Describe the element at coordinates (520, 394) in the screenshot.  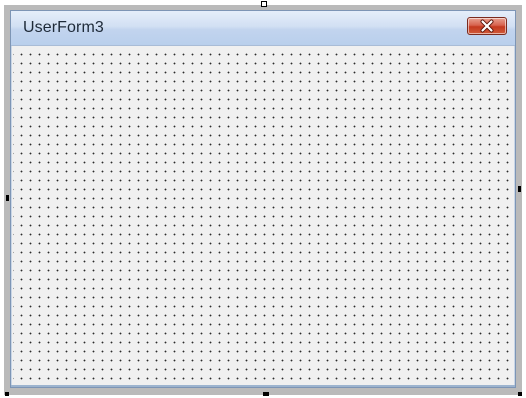
I see `resize-handle-bottom-right` at that location.